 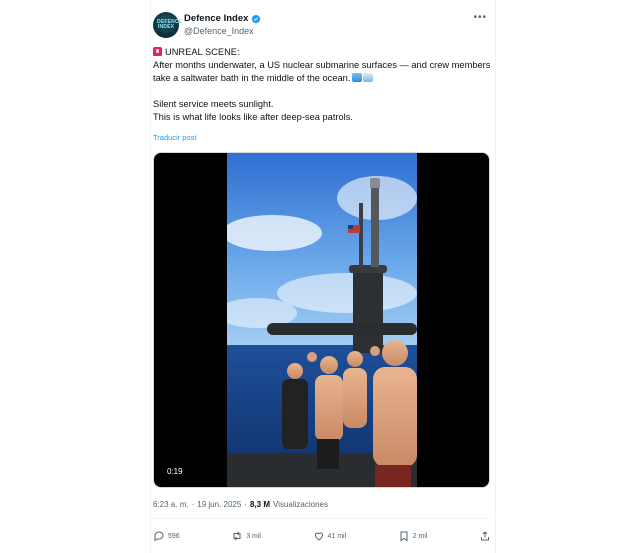 What do you see at coordinates (420, 536) in the screenshot?
I see `bookmark-count: 2 mil` at bounding box center [420, 536].